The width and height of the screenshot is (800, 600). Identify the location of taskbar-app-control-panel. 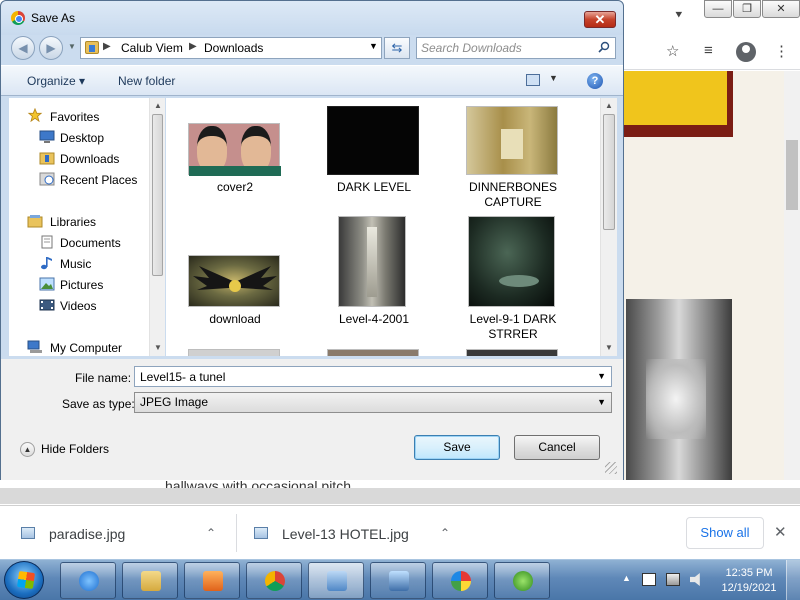
(336, 580).